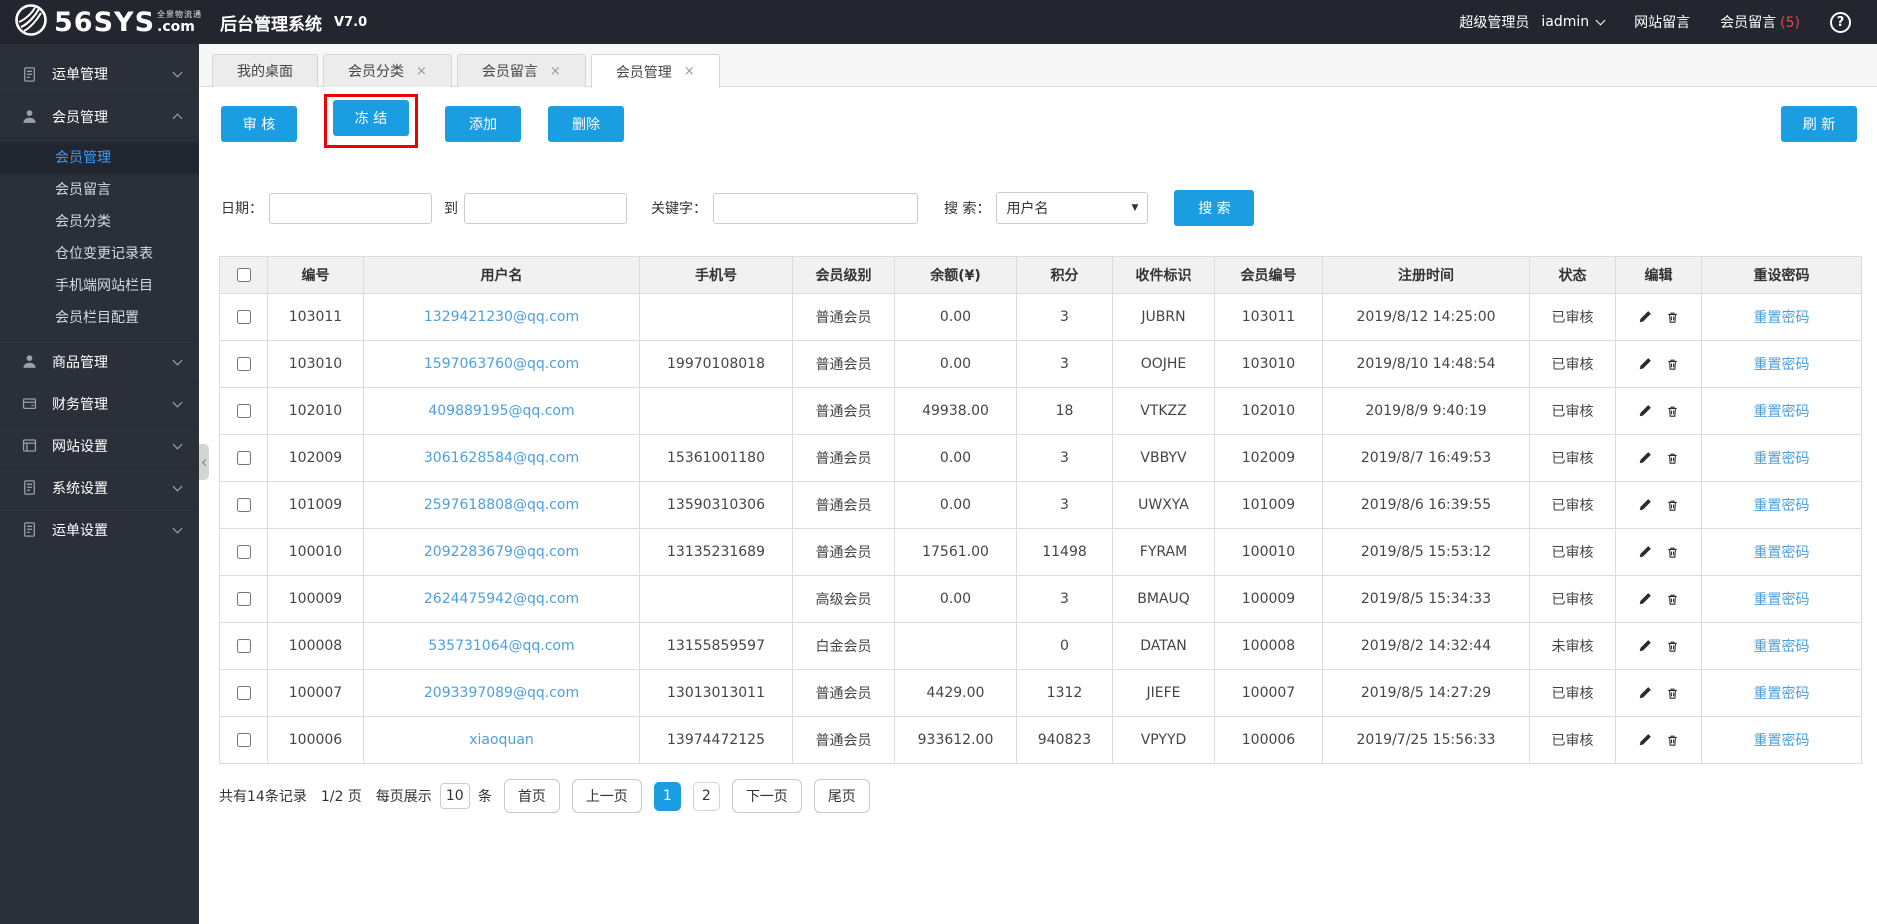 This screenshot has height=924, width=1877. Describe the element at coordinates (606, 796) in the screenshot. I see `prev-page-button: 上一页` at that location.